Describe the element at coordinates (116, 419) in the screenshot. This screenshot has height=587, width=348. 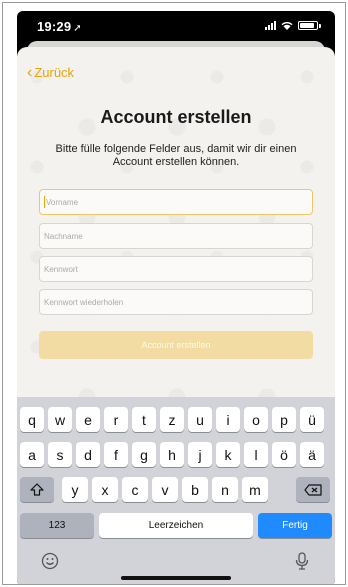
I see `key-r: r` at that location.